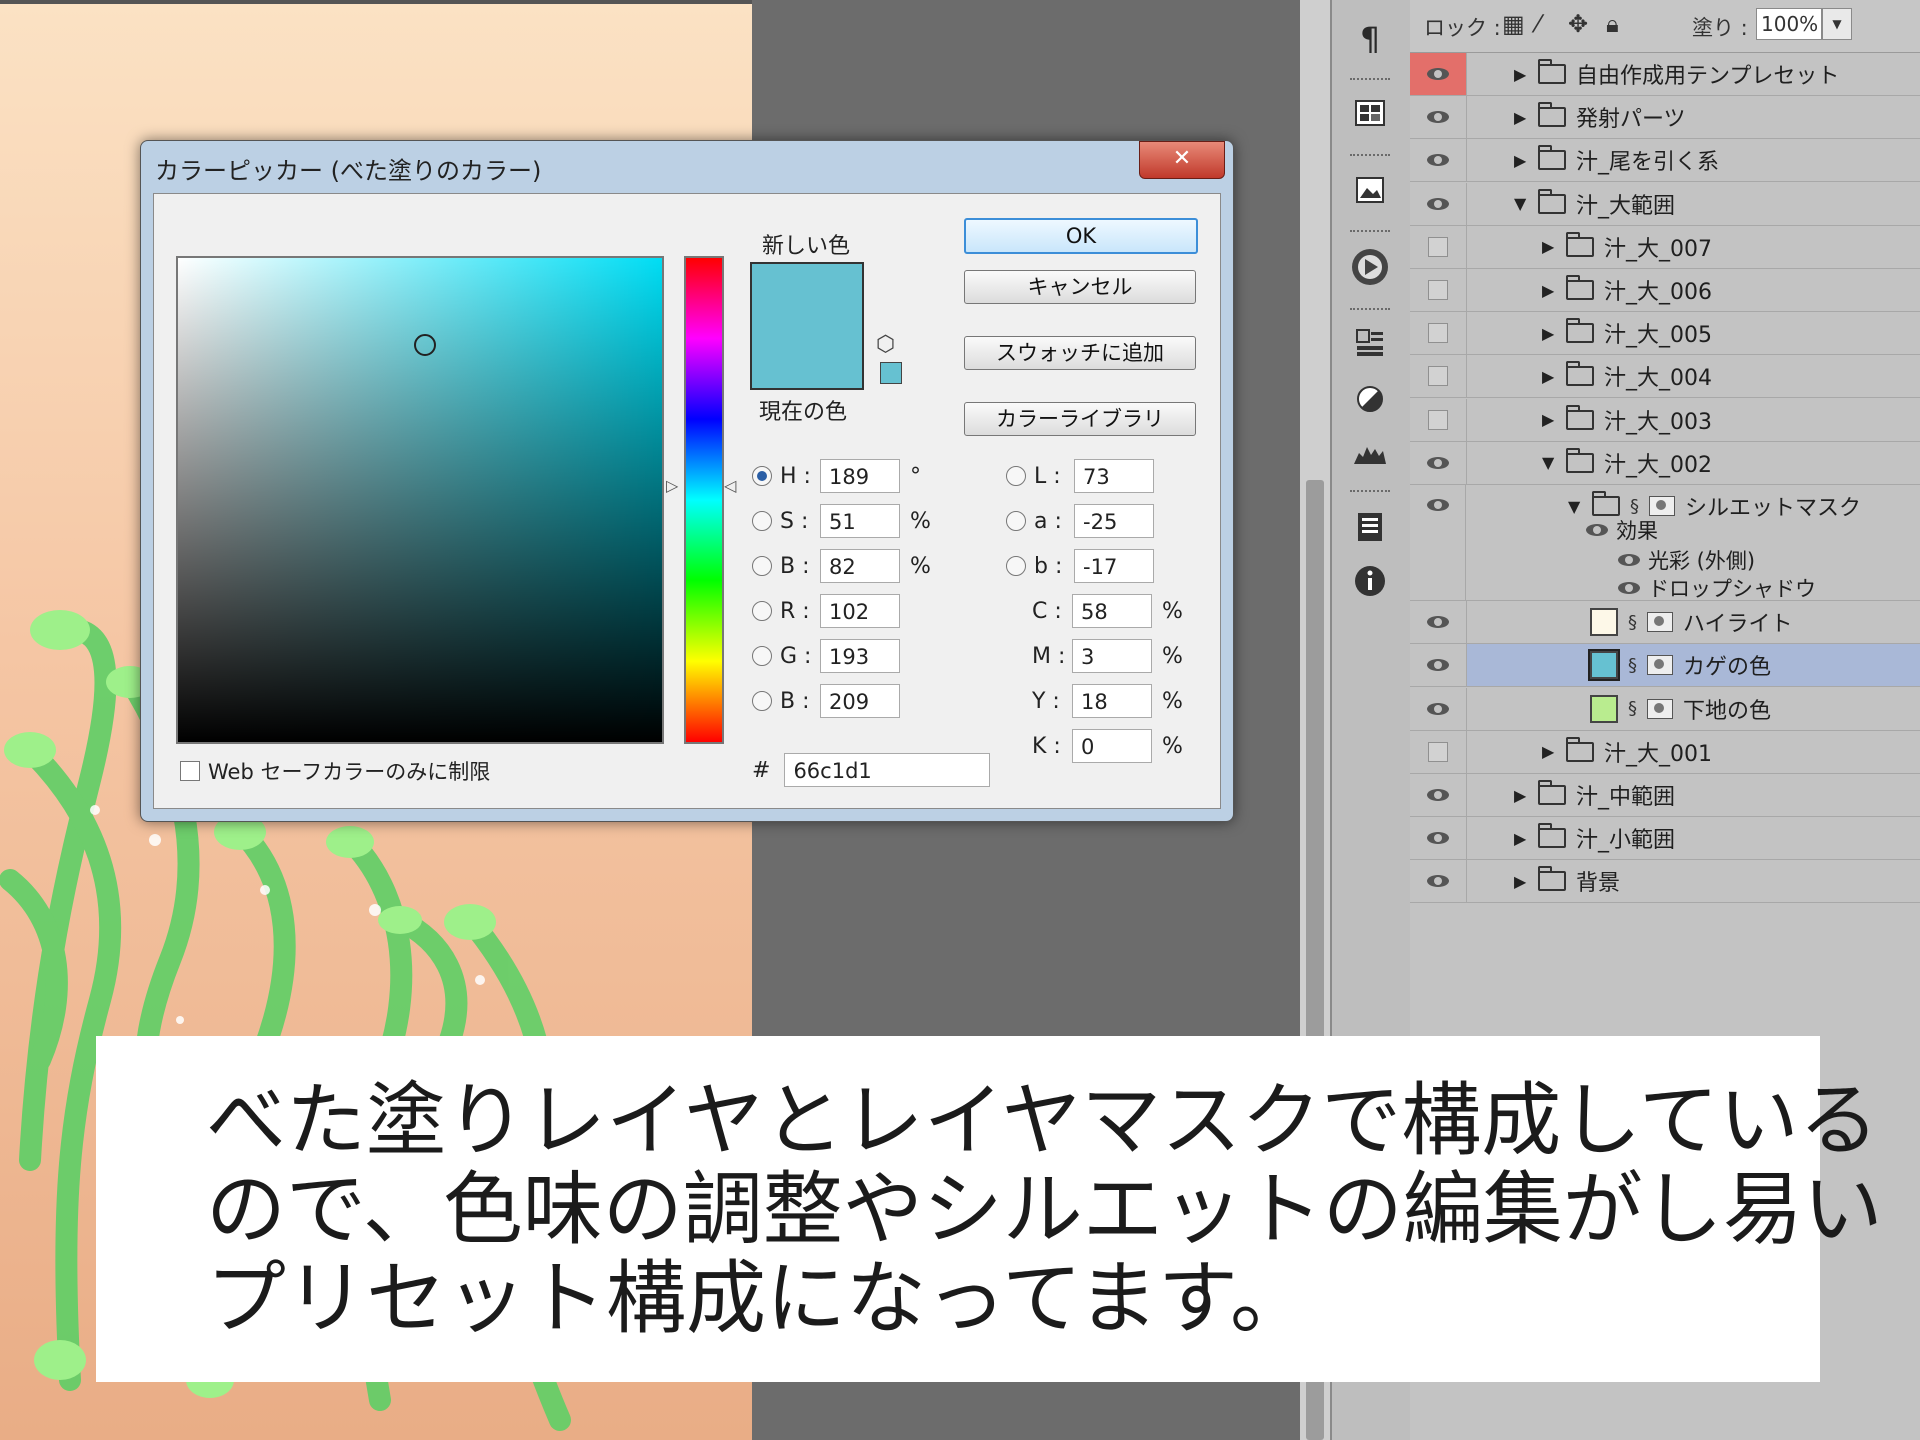 The image size is (1920, 1440). I want to click on adjustments-icon, so click(1370, 399).